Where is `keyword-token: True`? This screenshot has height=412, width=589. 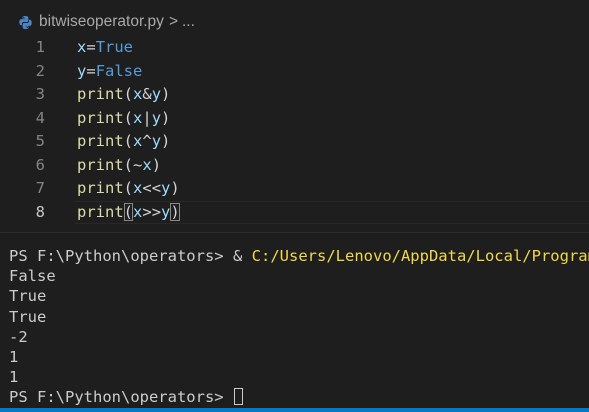 keyword-token: True is located at coordinates (114, 47).